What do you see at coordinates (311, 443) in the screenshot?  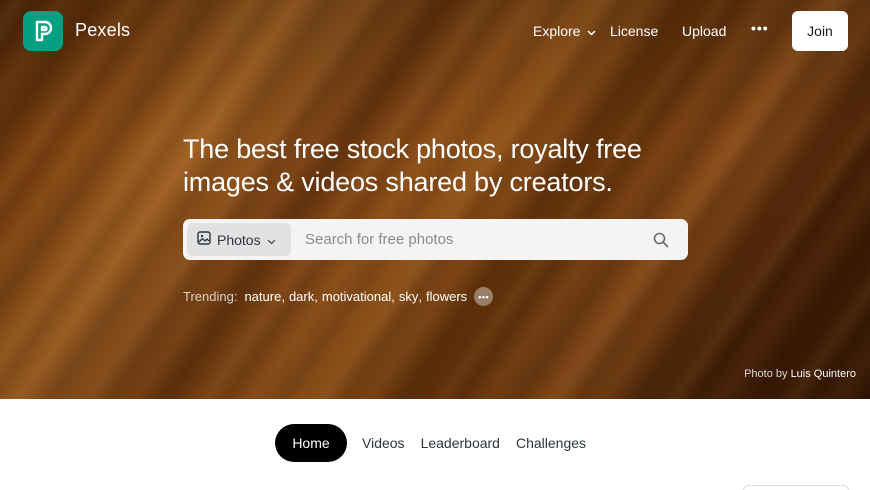 I see `tab-home: Home` at bounding box center [311, 443].